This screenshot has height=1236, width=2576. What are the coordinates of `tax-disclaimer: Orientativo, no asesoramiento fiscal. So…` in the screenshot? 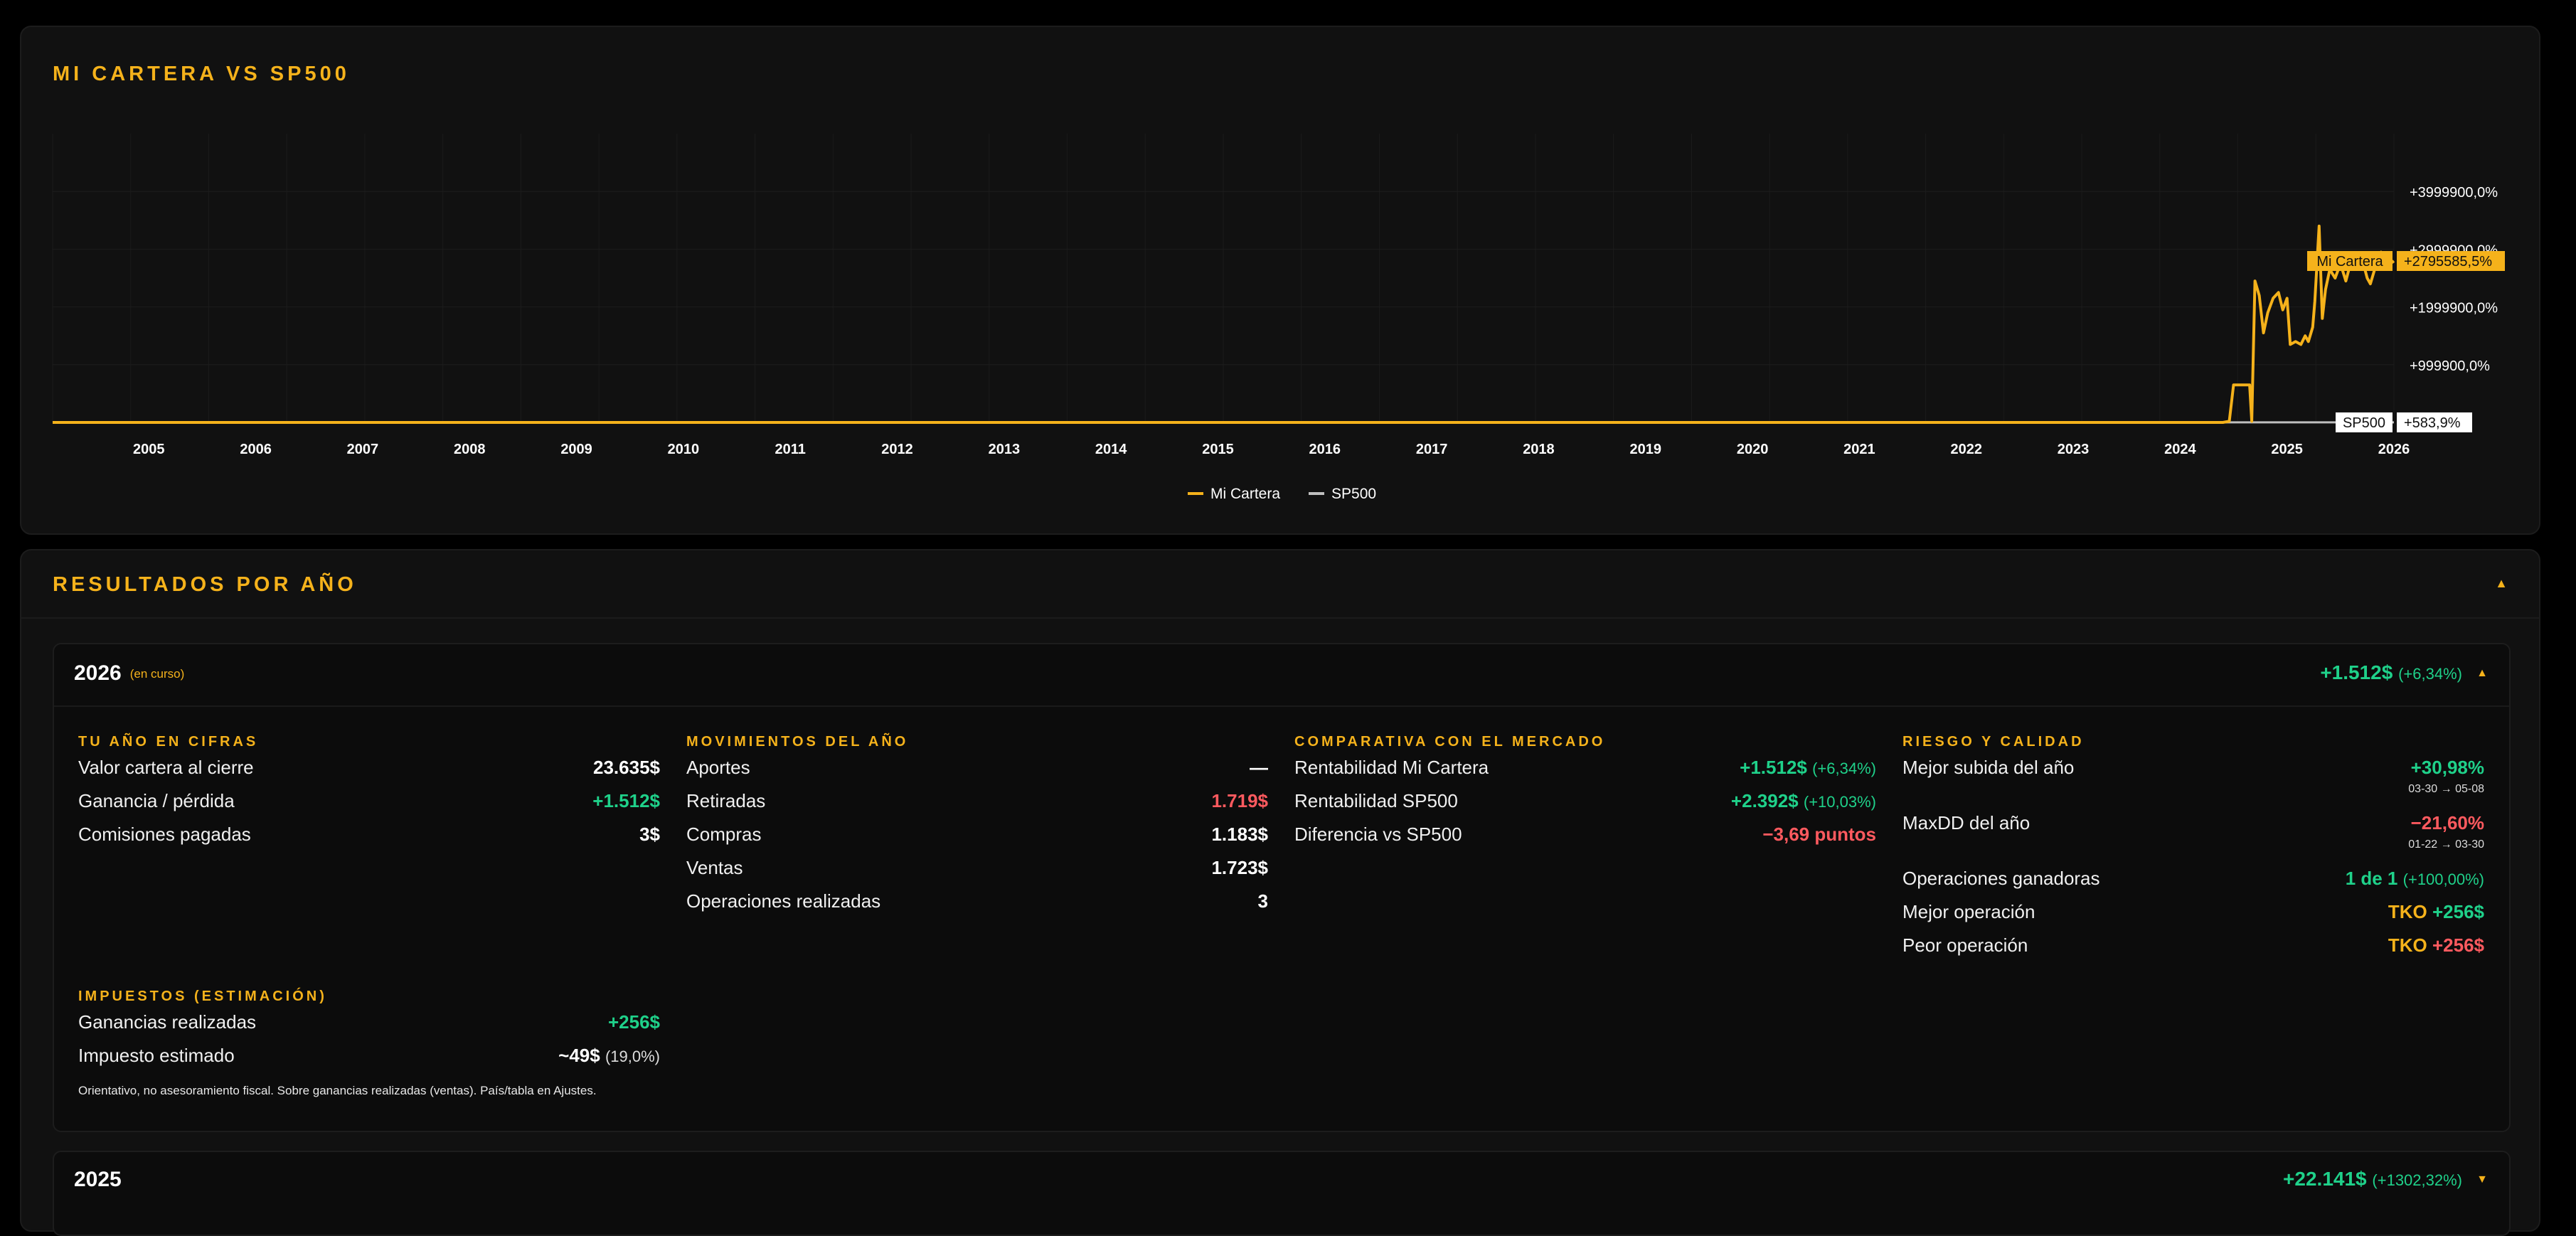 It's located at (369, 1091).